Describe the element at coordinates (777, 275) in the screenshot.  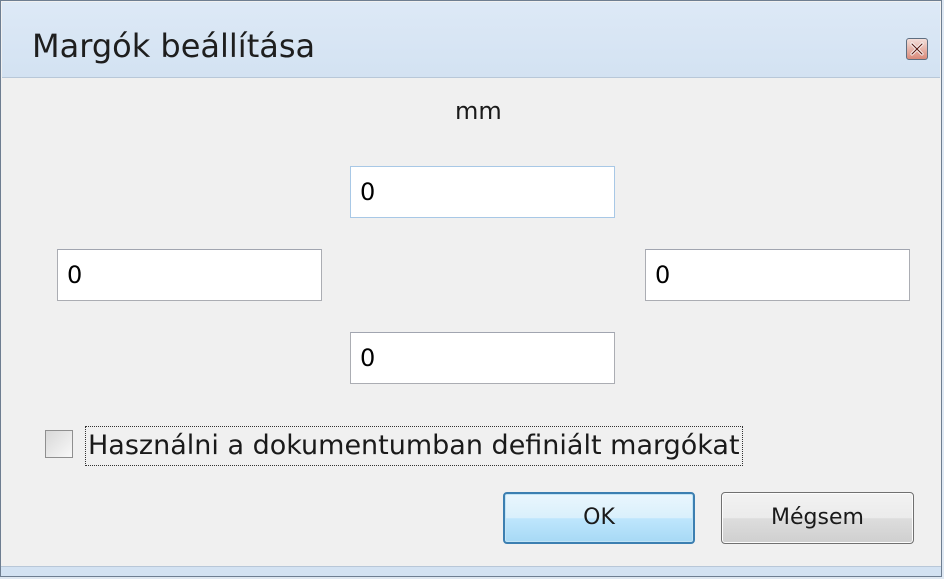
I see `right-margin-input` at that location.